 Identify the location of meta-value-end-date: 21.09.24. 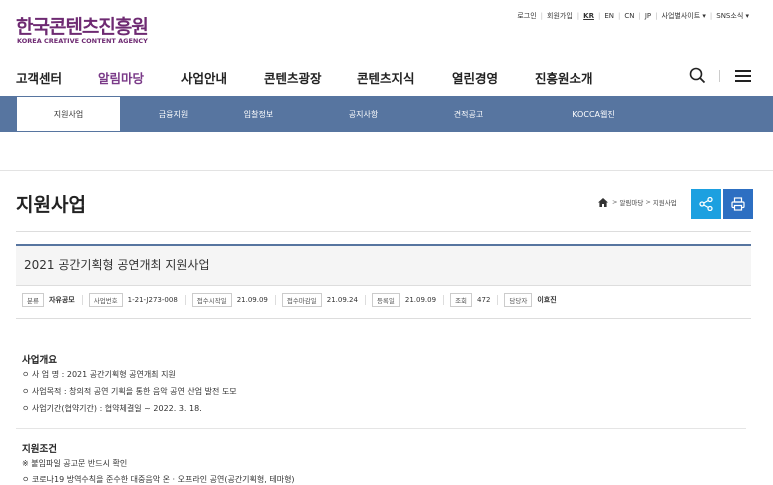
(342, 300).